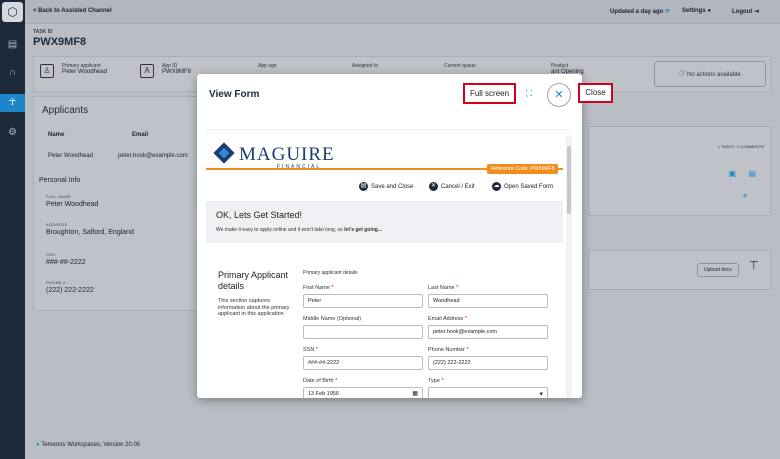  Describe the element at coordinates (363, 363) in the screenshot. I see `ssn-input: ###-##-2222` at that location.